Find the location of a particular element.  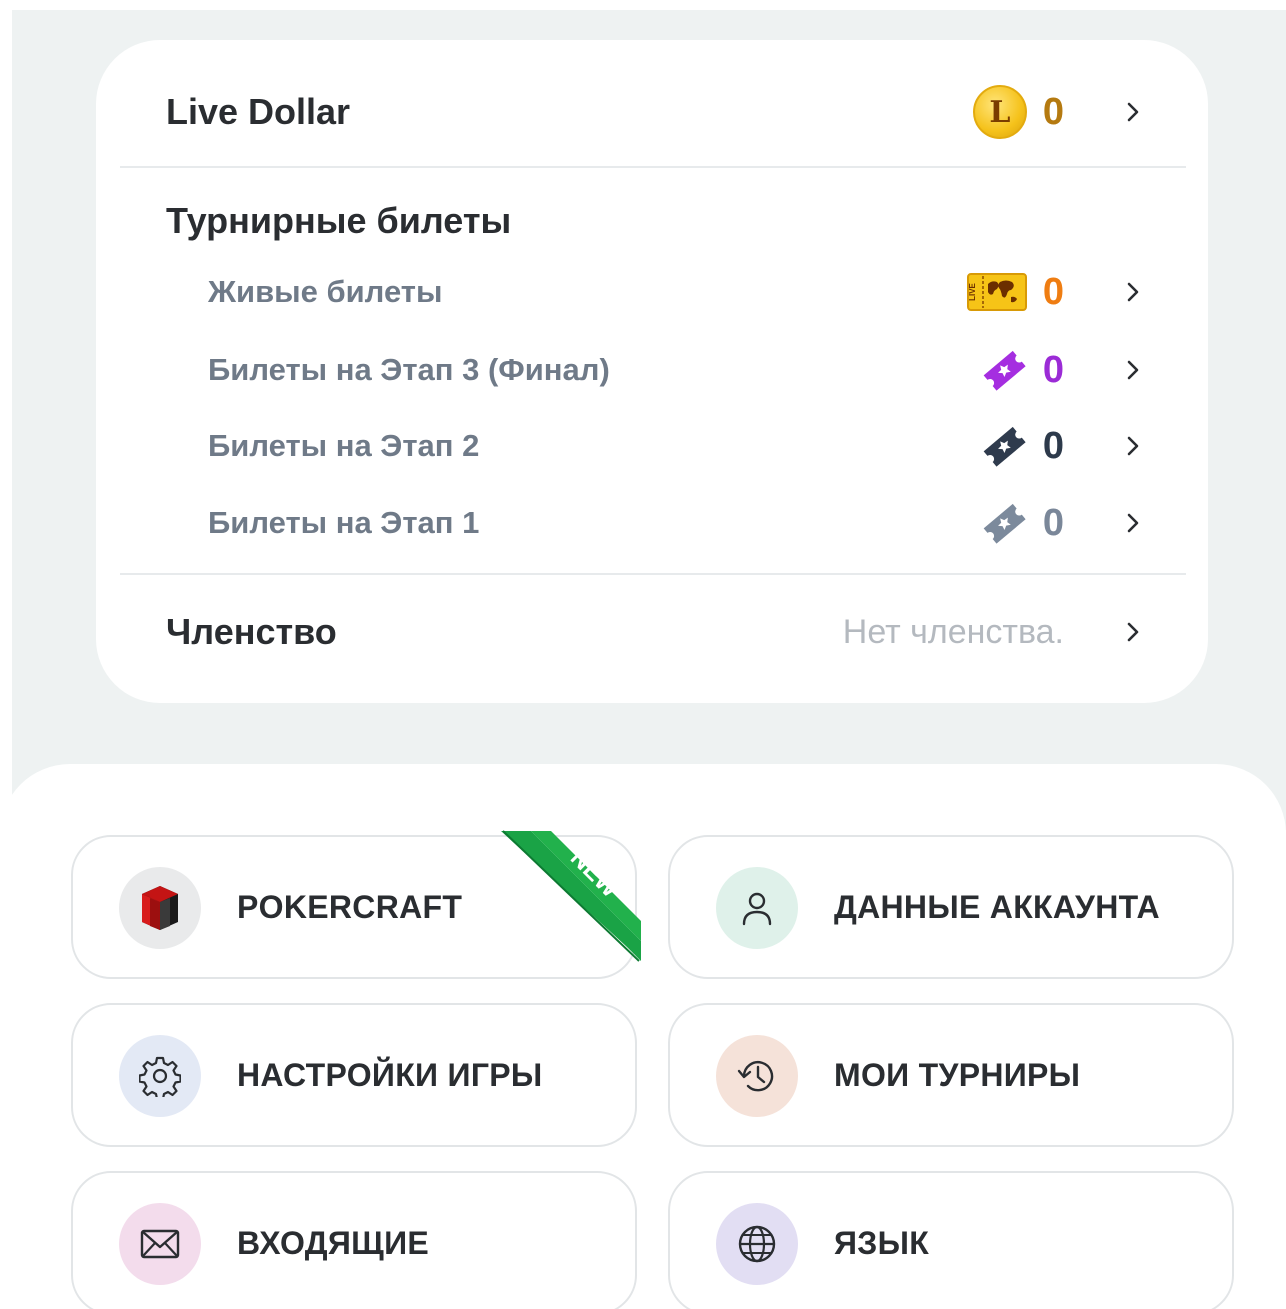

settings-icon-circle is located at coordinates (160, 1076).